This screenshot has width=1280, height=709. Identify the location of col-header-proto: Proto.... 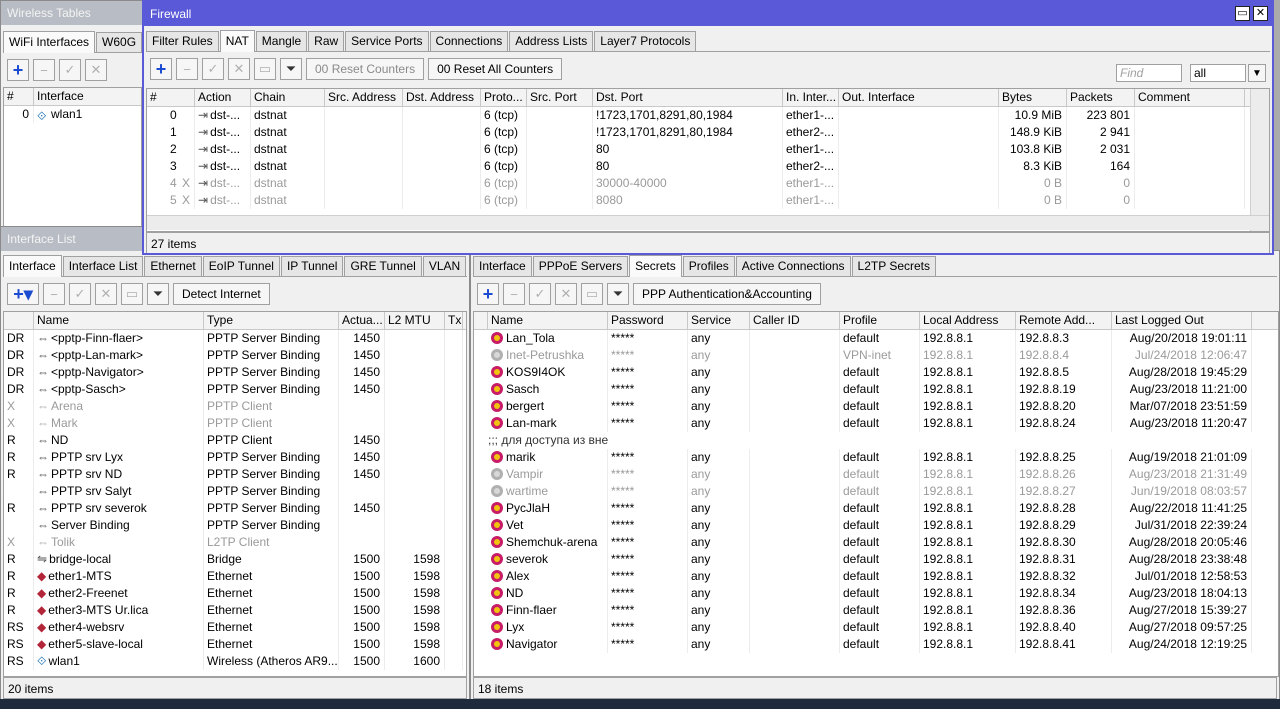
(504, 97).